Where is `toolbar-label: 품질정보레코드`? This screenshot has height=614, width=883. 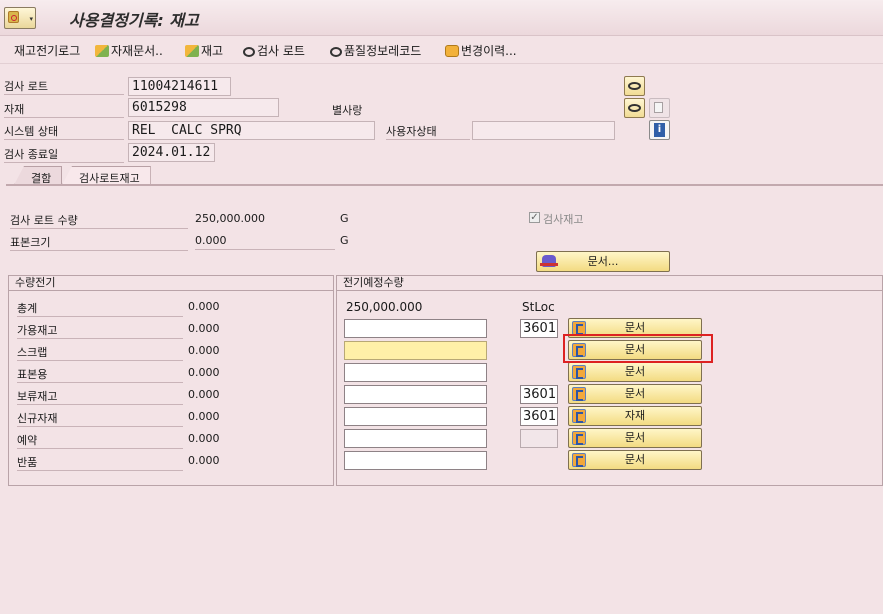
toolbar-label: 품질정보레코드 is located at coordinates (383, 51).